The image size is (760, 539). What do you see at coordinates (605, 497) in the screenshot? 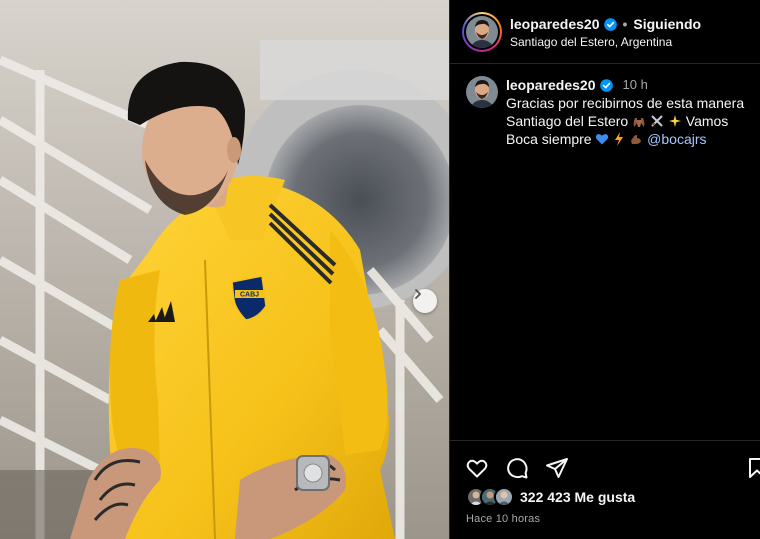
I see `likes-count-label: Me gusta` at bounding box center [605, 497].